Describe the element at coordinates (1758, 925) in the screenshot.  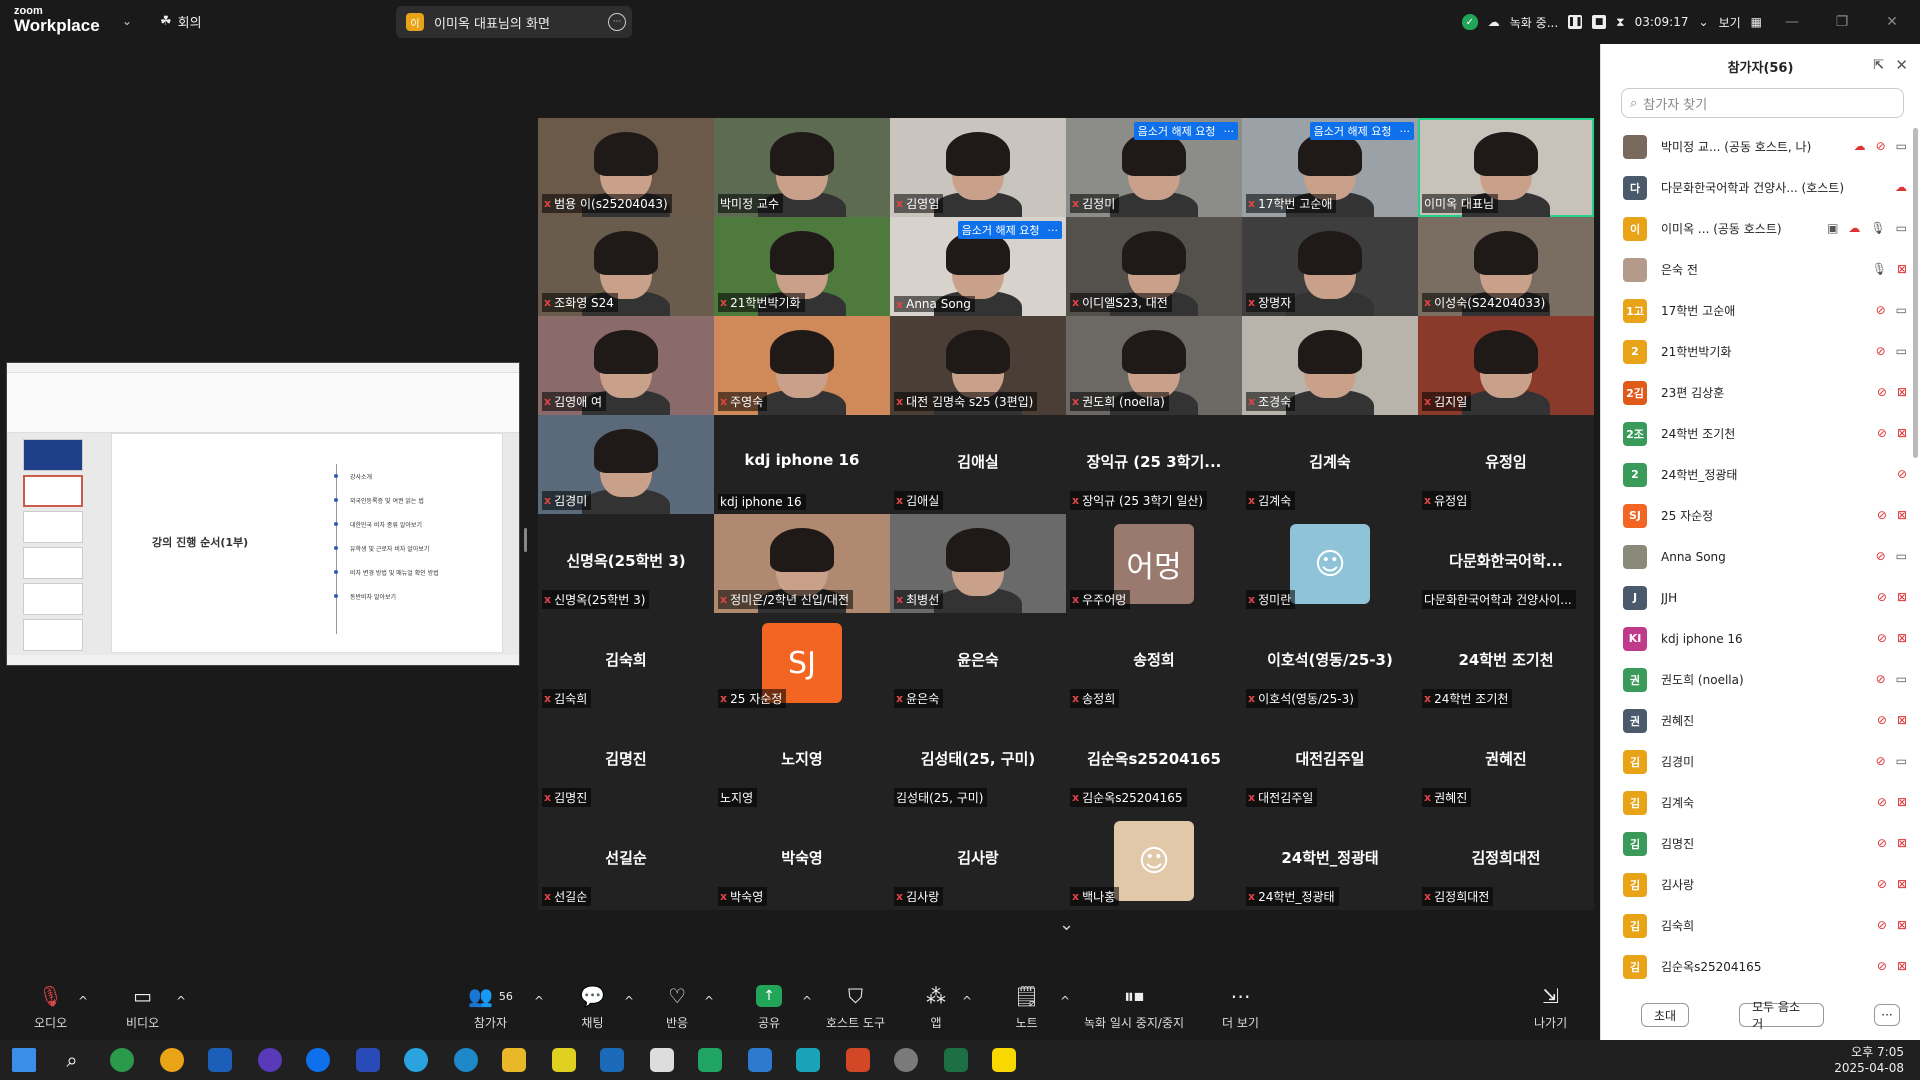
I see `participant-row: 김 김숙희 ⊘ ⊠` at that location.